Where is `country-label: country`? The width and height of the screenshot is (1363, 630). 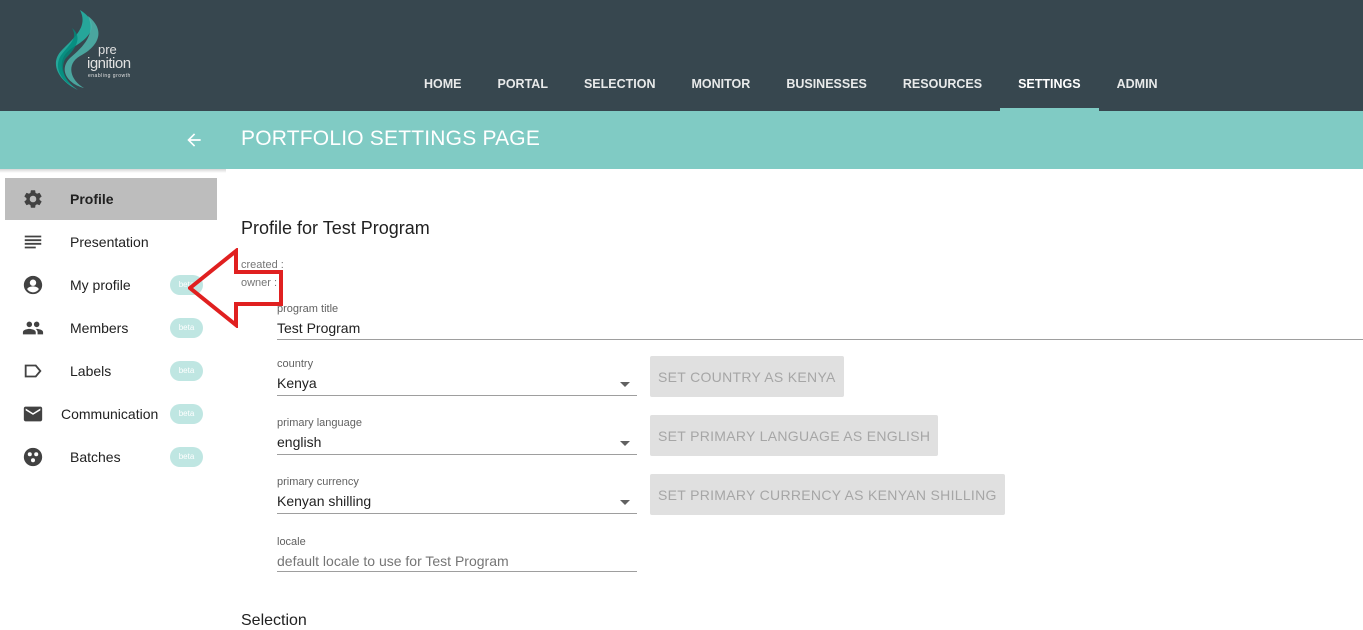 country-label: country is located at coordinates (295, 364).